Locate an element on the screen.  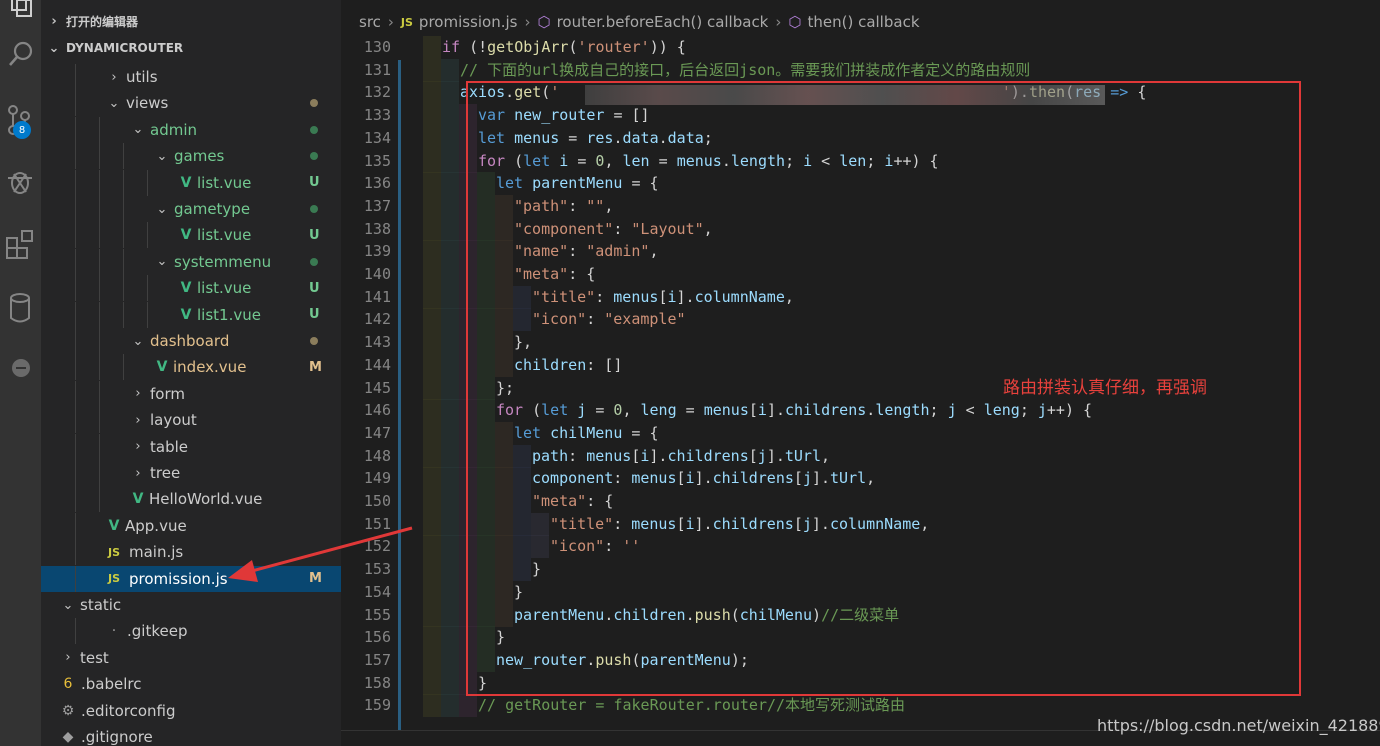
vue-file-icon: V is located at coordinates (186, 288).